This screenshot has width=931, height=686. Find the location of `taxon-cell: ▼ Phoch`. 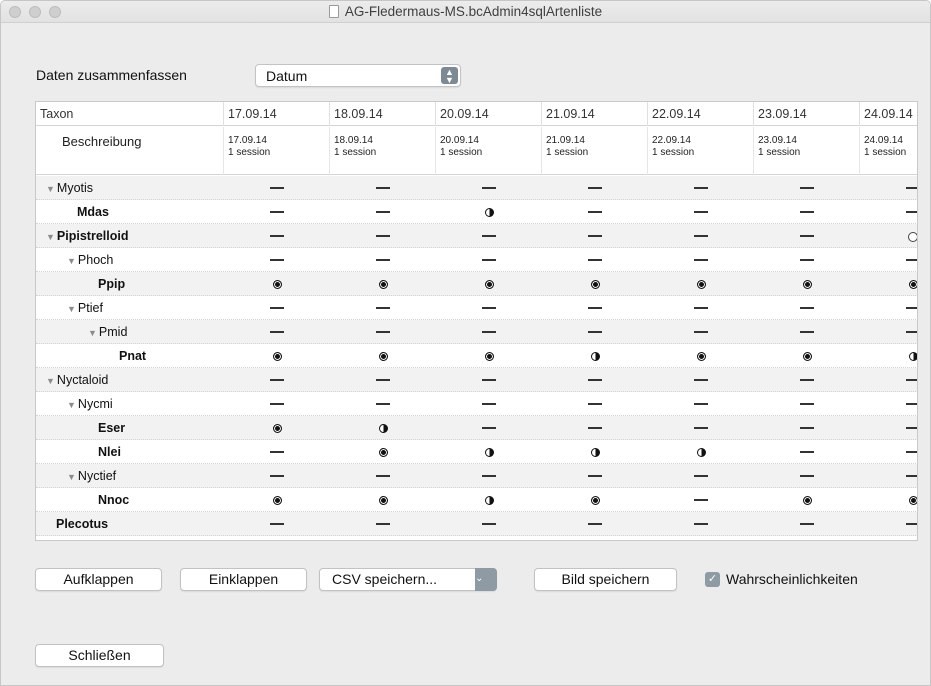

taxon-cell: ▼ Phoch is located at coordinates (129, 260).